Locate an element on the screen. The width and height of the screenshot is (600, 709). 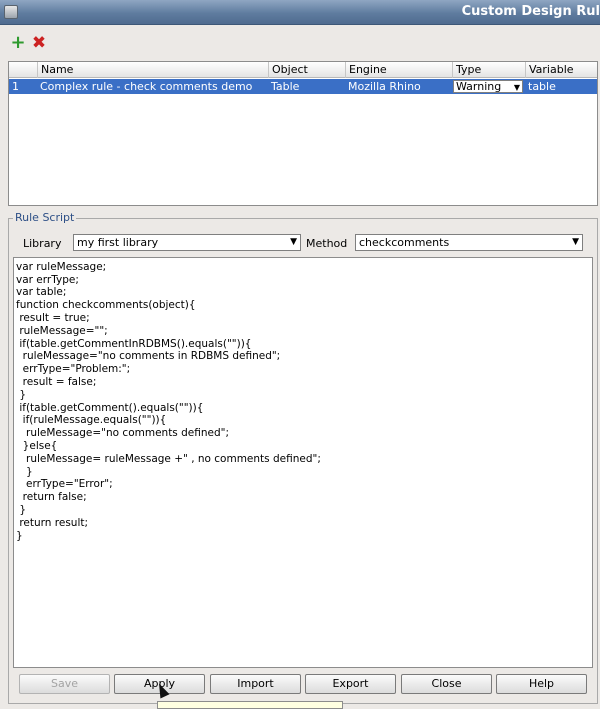
code-line: function checkcomments(object){ is located at coordinates (106, 305).